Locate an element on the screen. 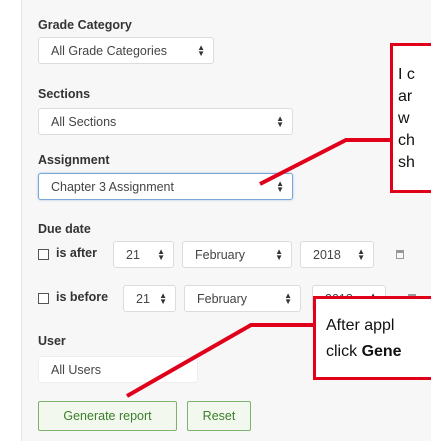  due-date-label: Due date is located at coordinates (64, 229).